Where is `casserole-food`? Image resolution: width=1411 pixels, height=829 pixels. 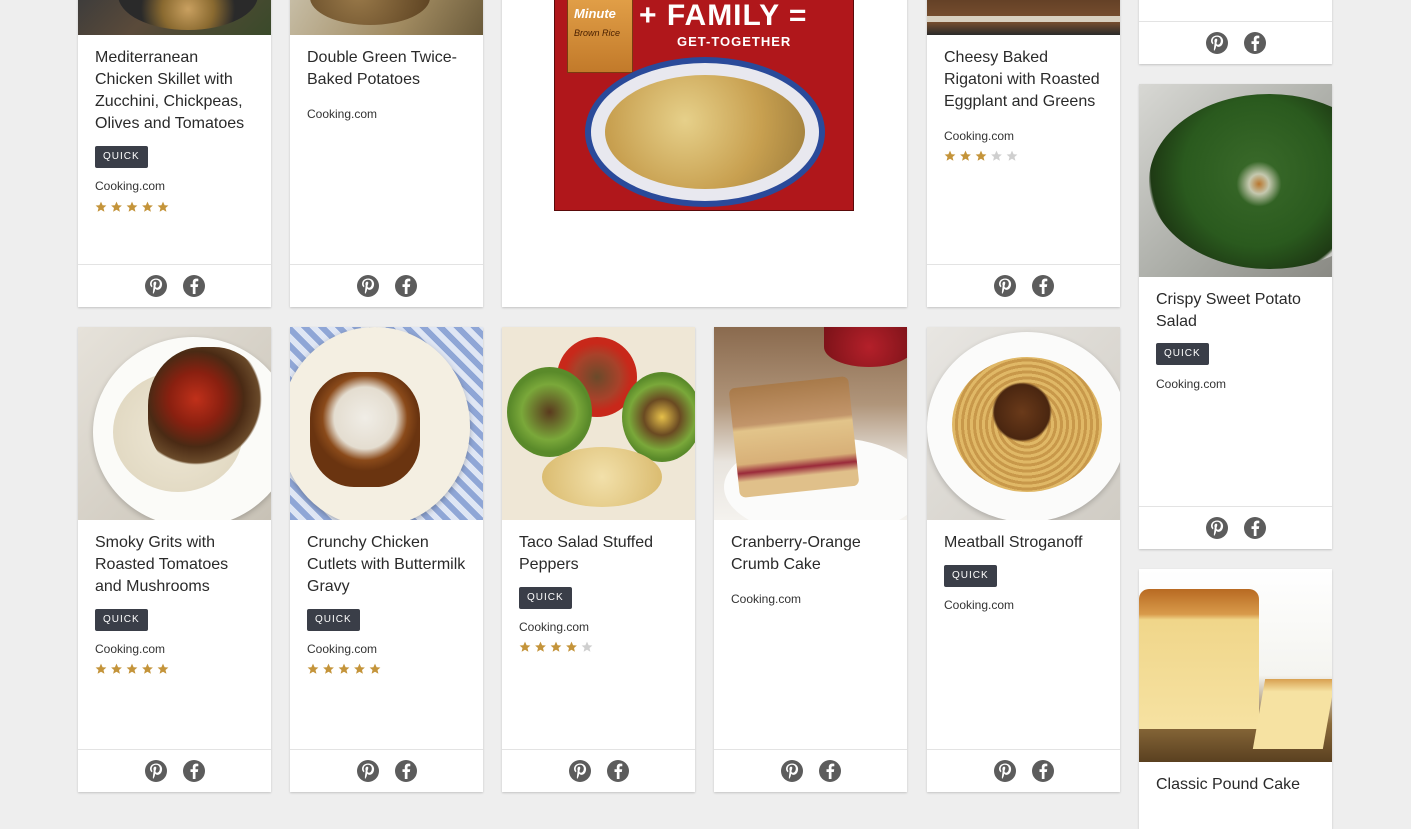 casserole-food is located at coordinates (705, 132).